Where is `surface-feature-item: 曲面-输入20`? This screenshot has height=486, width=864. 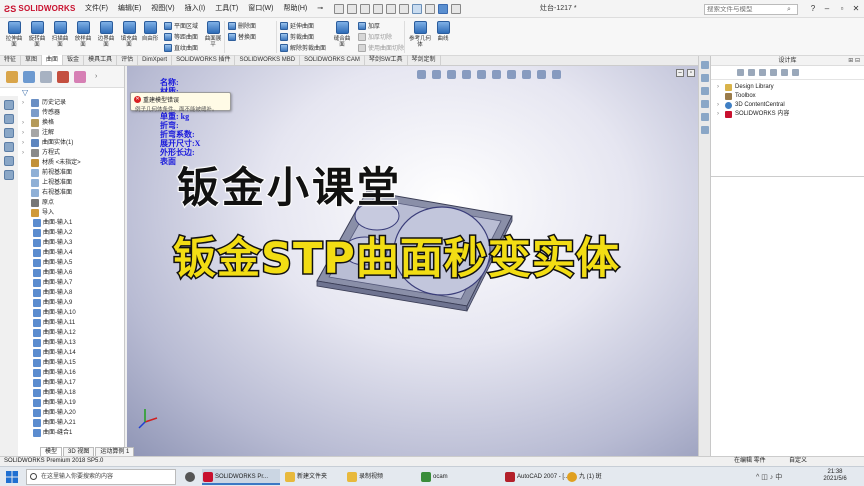 surface-feature-item: 曲面-输入20 is located at coordinates (62, 413).